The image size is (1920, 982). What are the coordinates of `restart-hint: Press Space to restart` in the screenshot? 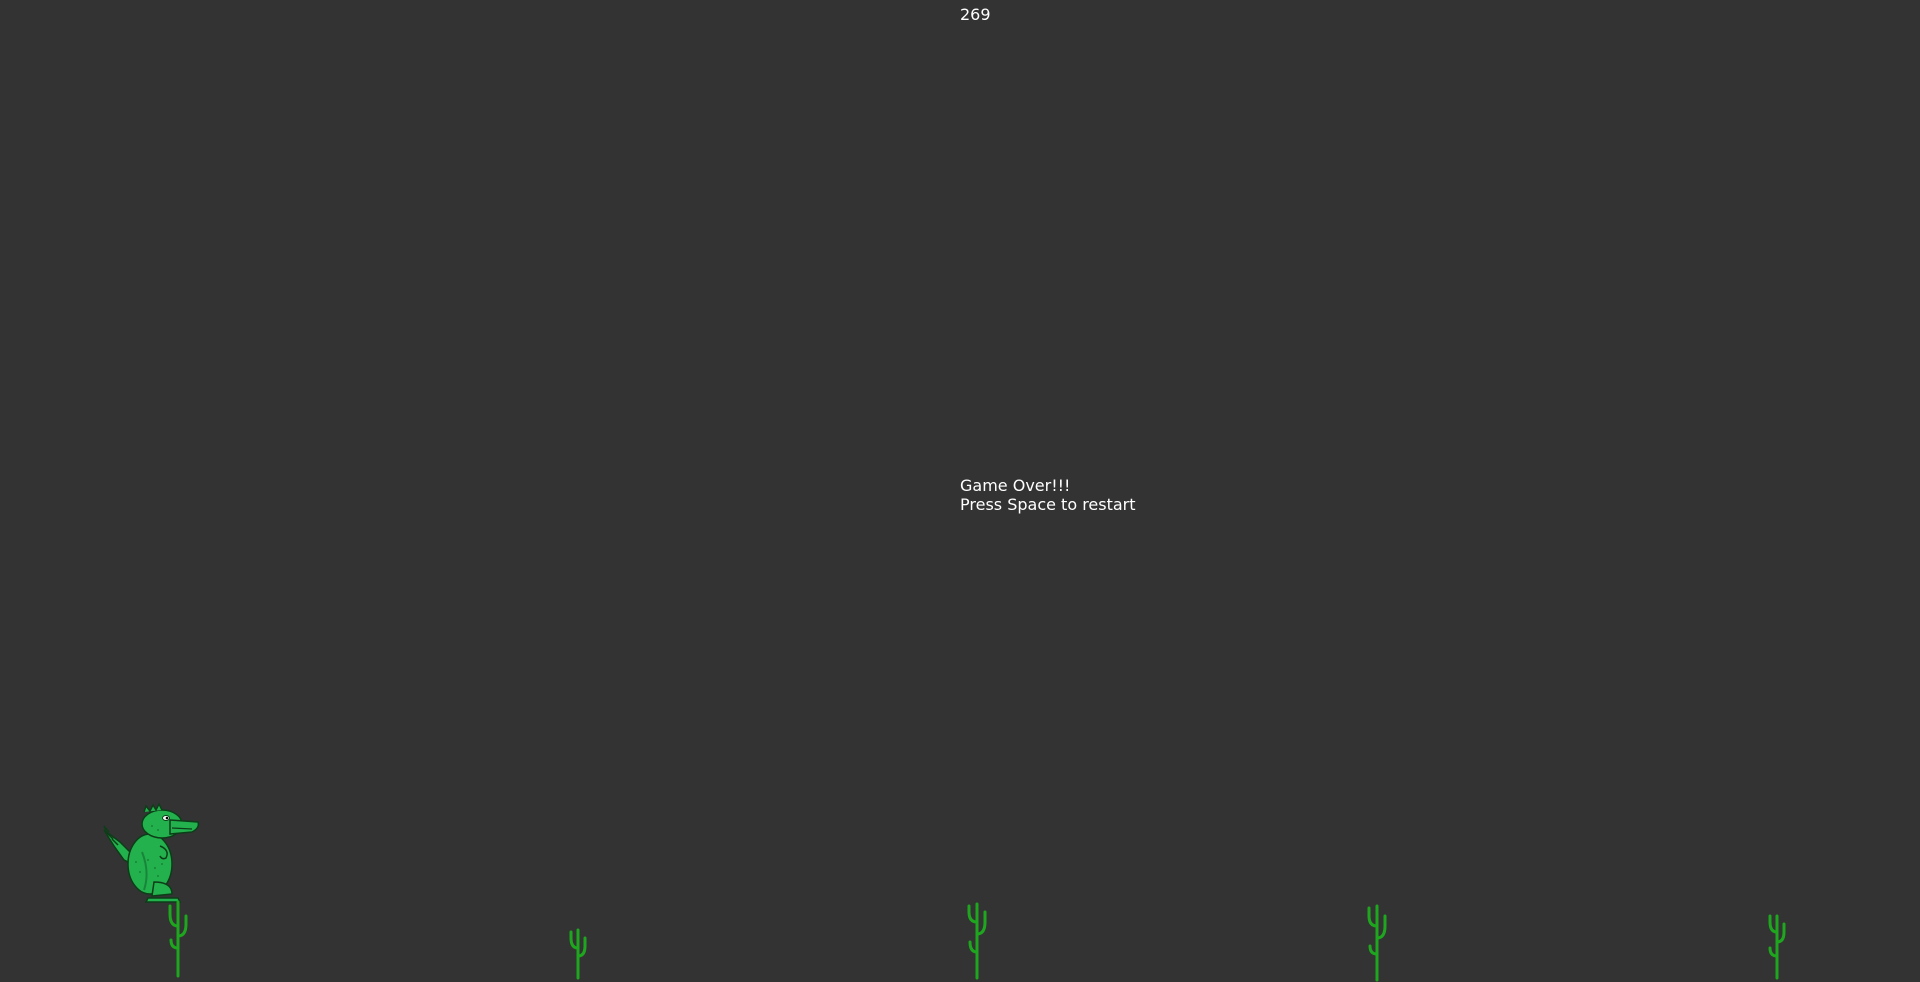 It's located at (1048, 504).